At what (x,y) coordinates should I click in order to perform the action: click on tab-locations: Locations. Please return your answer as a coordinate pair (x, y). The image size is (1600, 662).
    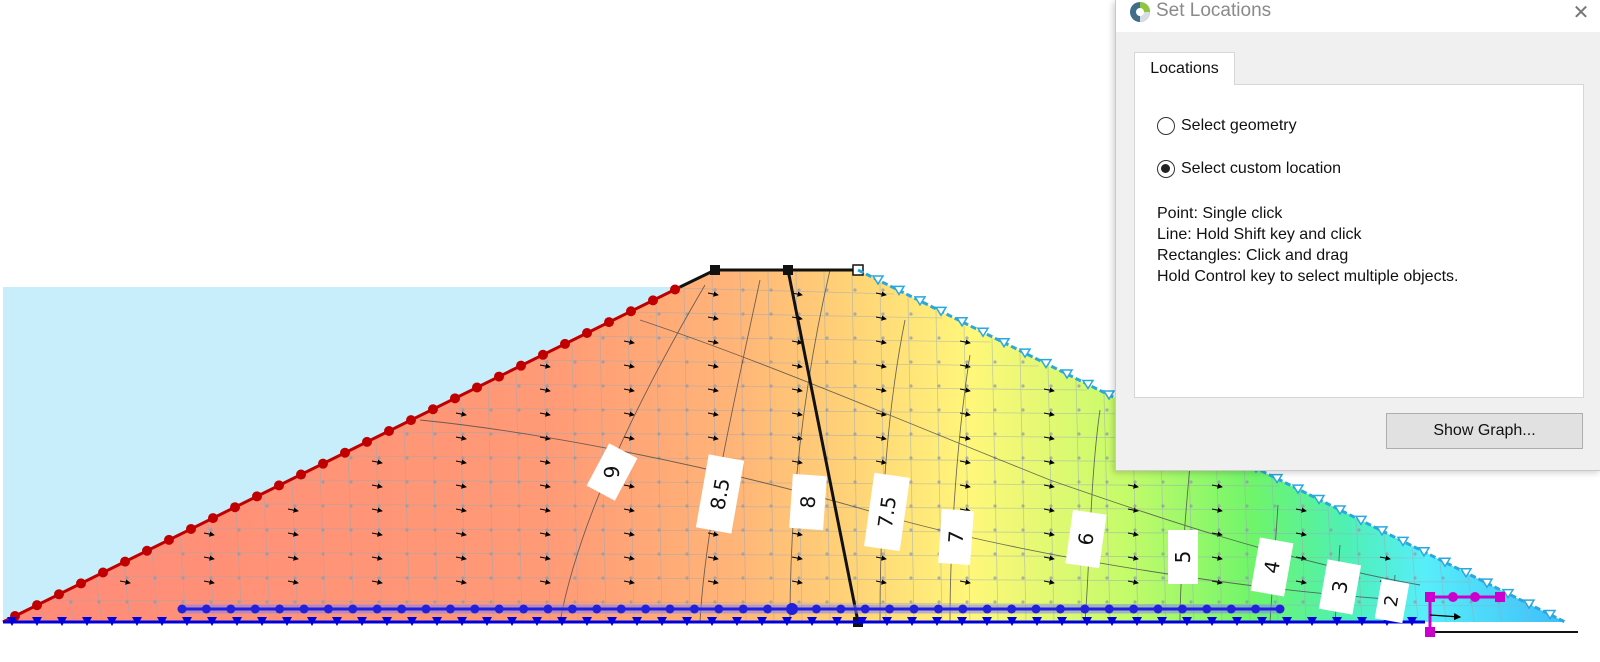
    Looking at the image, I should click on (1184, 68).